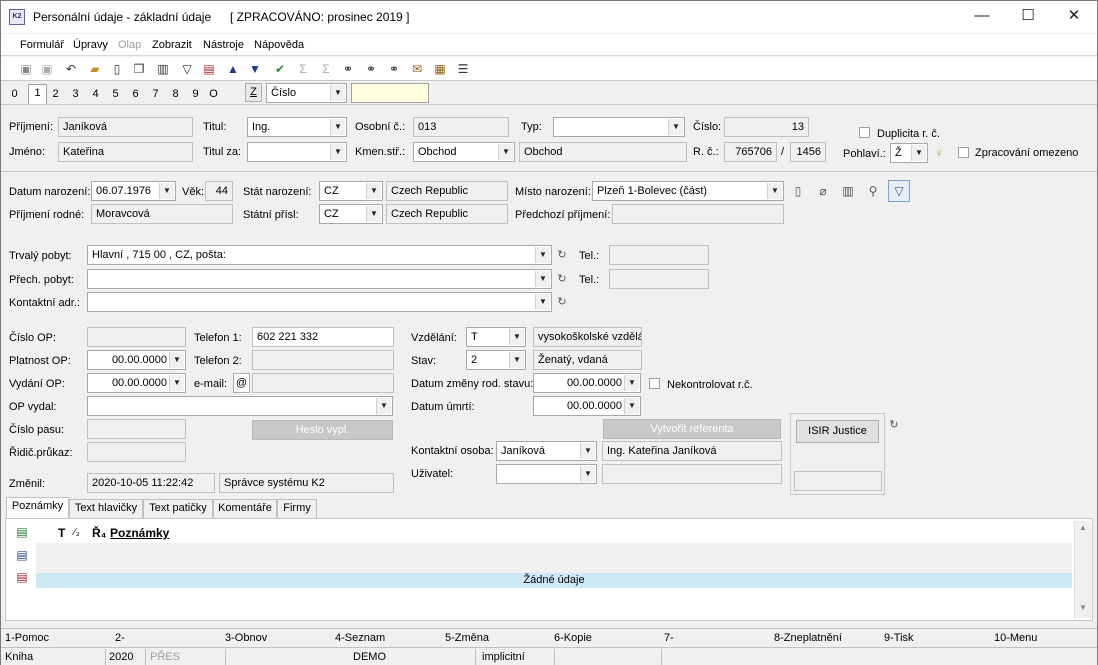 Image resolution: width=1098 pixels, height=665 pixels. I want to click on fkey-list: 4-Seznam, so click(360, 638).